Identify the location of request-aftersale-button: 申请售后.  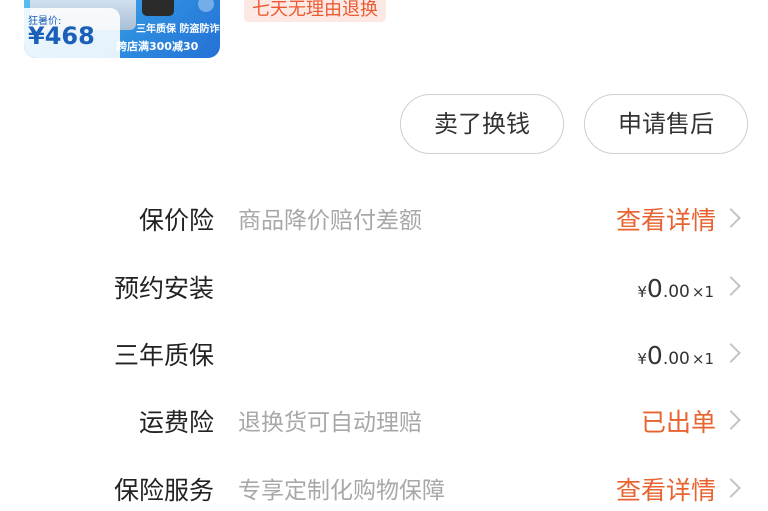
(666, 124).